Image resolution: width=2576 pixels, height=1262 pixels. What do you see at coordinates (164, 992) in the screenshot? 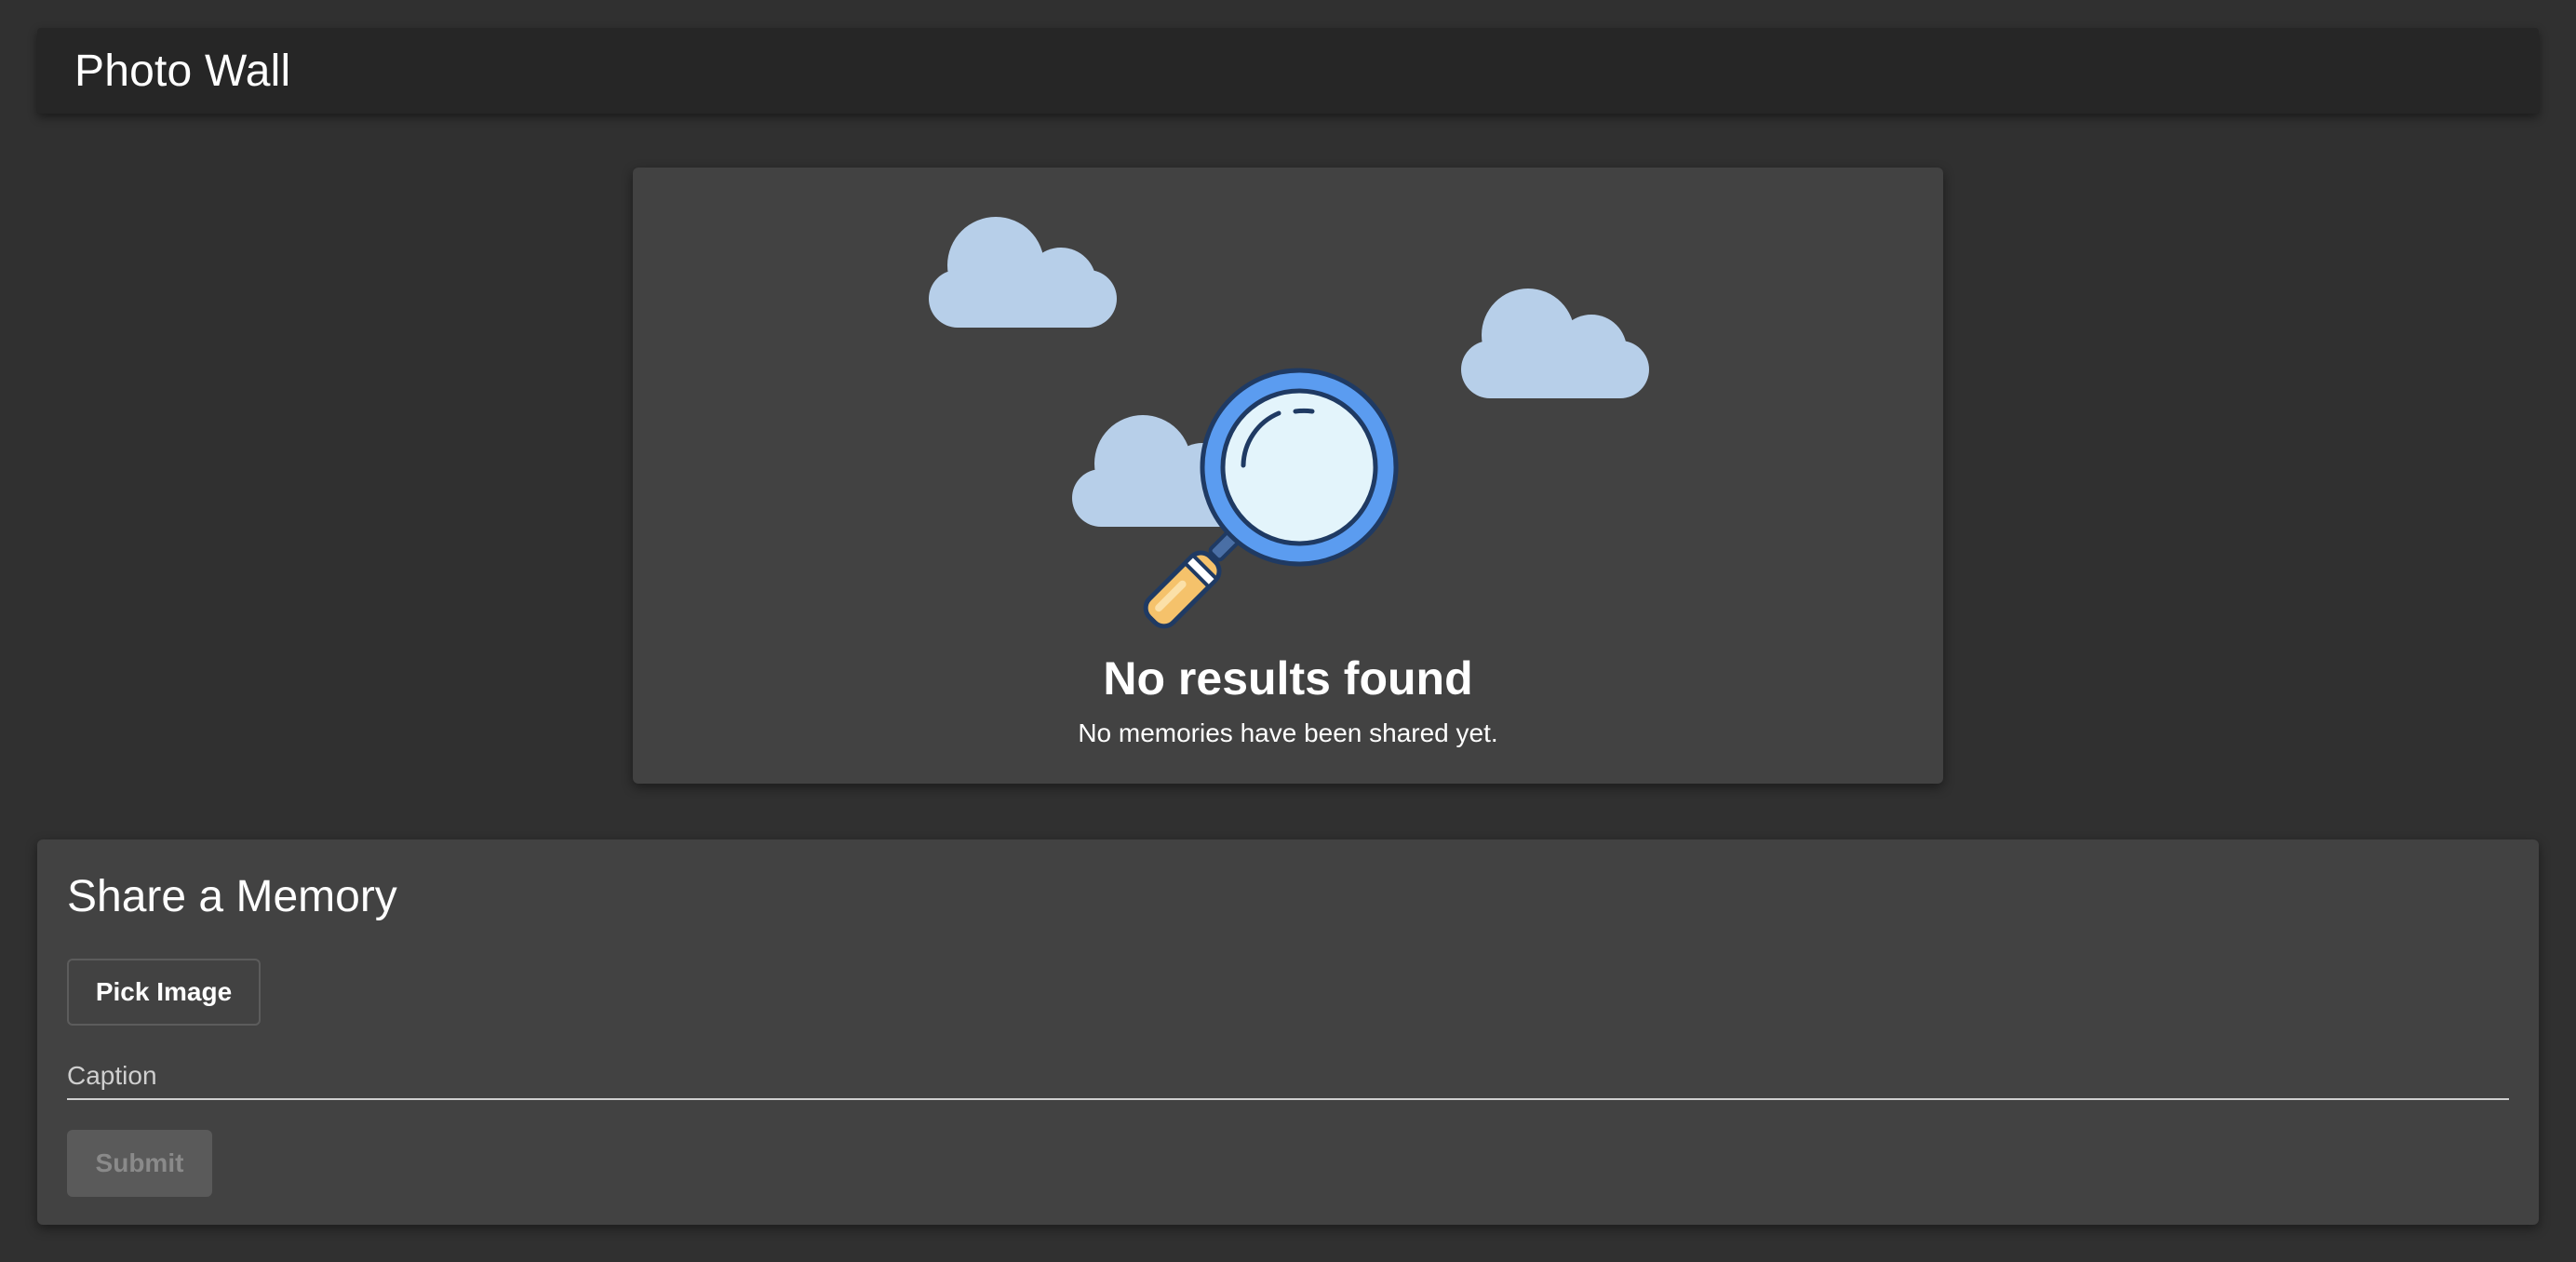
I see `pick-image-button: Pick Image` at bounding box center [164, 992].